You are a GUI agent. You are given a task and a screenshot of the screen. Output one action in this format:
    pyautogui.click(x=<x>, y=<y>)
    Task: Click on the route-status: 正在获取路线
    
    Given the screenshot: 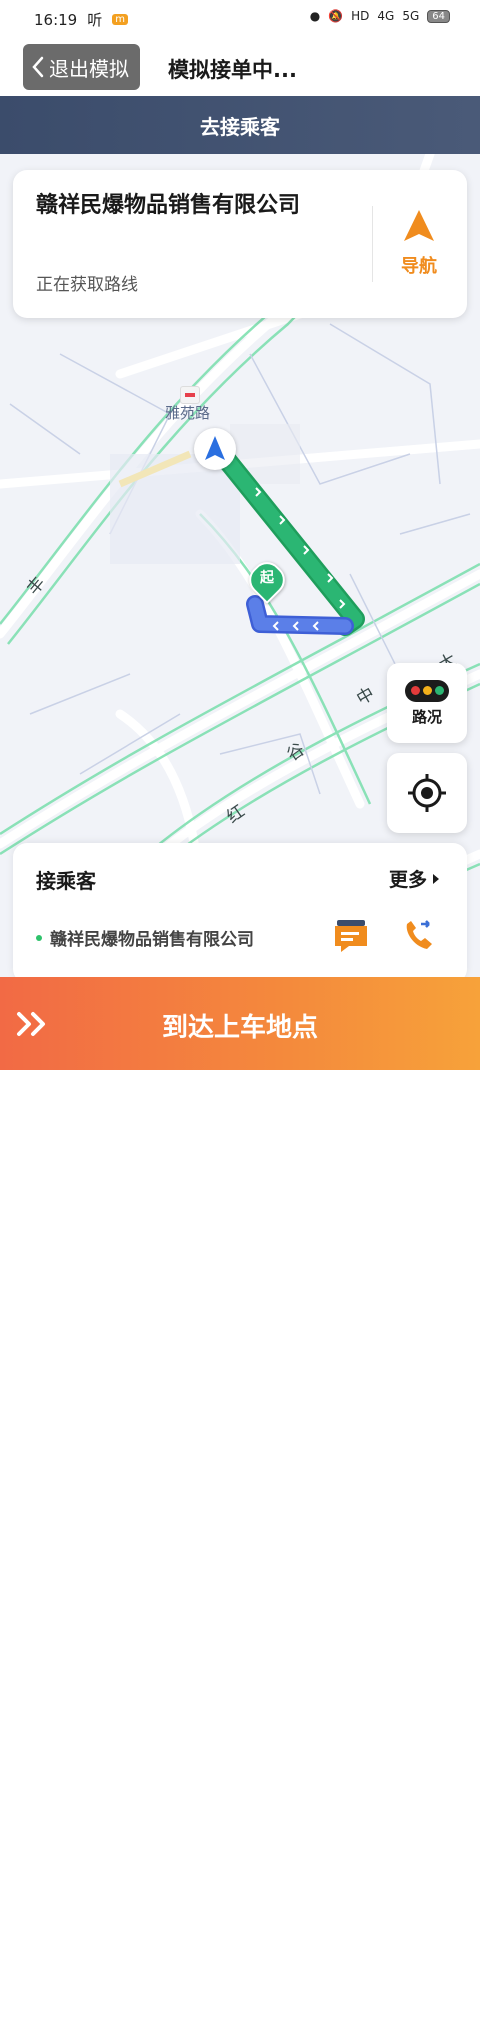 What is the action you would take?
    pyautogui.click(x=87, y=285)
    